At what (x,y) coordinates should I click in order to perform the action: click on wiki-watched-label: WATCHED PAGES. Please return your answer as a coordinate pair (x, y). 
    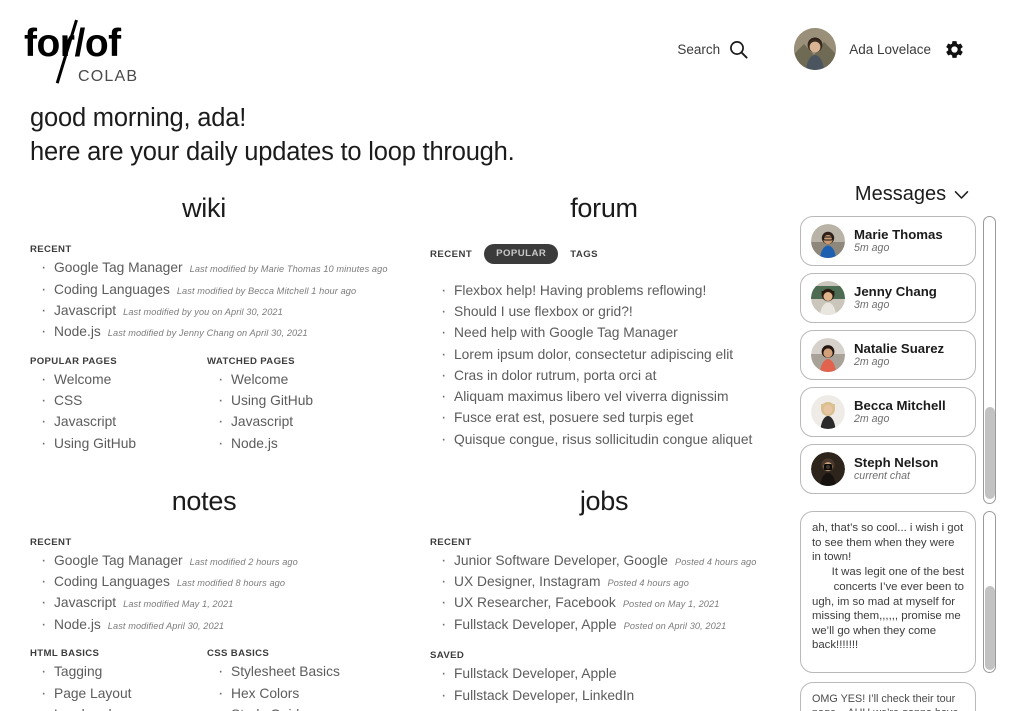
    Looking at the image, I should click on (251, 361).